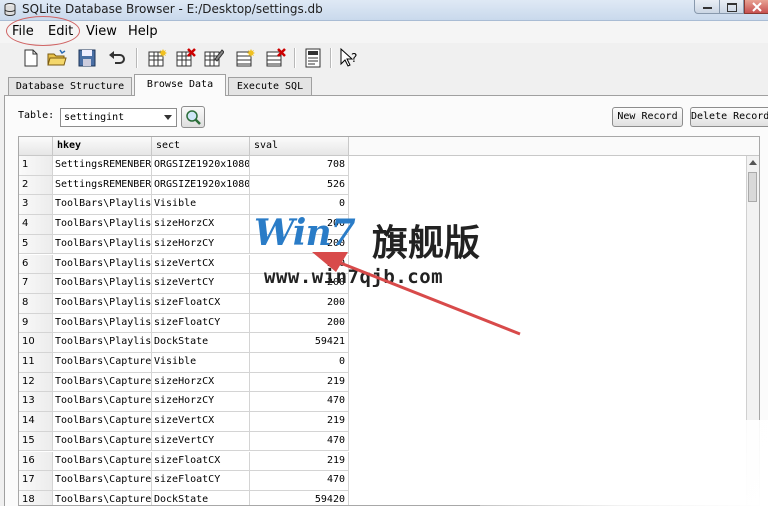 The height and width of the screenshot is (506, 768). Describe the element at coordinates (729, 117) in the screenshot. I see `delete-record-button: Delete Record` at that location.